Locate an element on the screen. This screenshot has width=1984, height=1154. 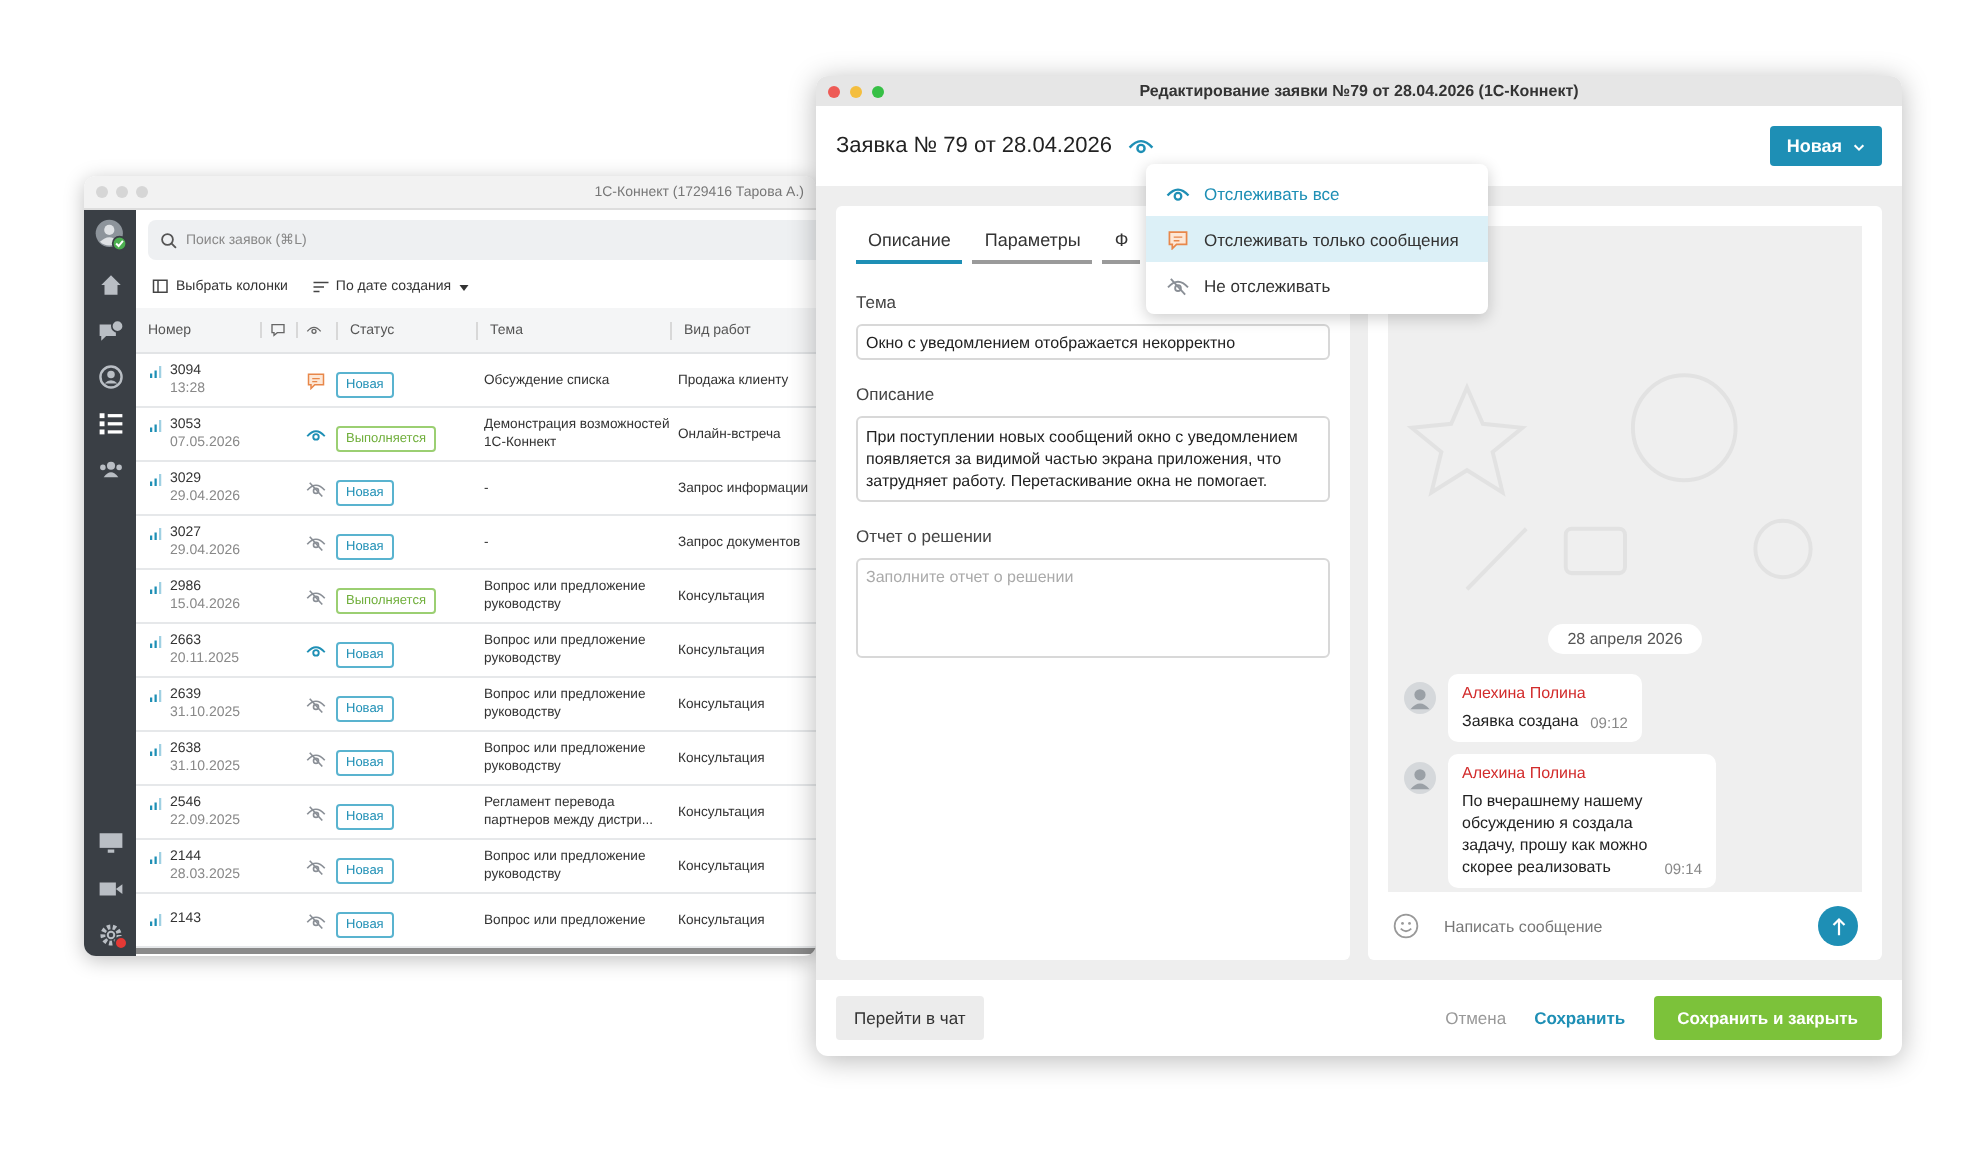
field-label: Отчет о решении is located at coordinates (925, 536).